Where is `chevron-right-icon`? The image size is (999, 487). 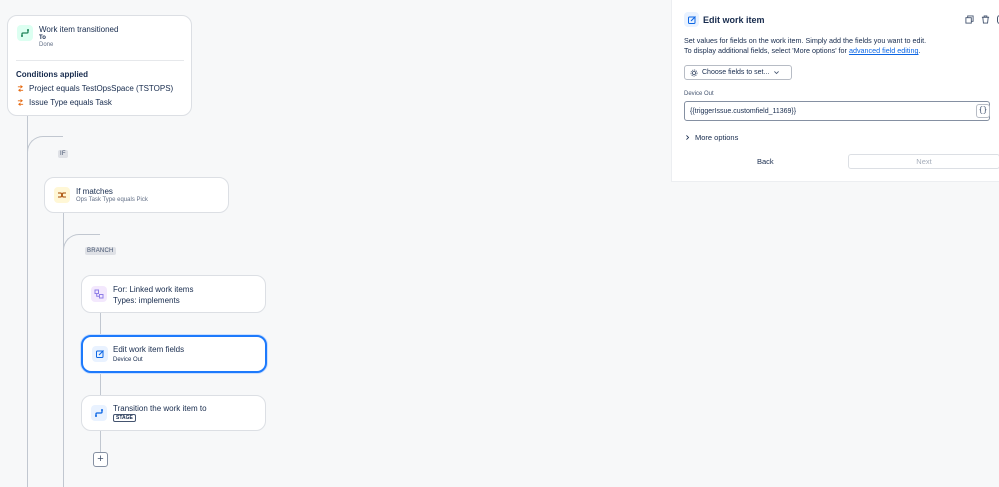 chevron-right-icon is located at coordinates (688, 137).